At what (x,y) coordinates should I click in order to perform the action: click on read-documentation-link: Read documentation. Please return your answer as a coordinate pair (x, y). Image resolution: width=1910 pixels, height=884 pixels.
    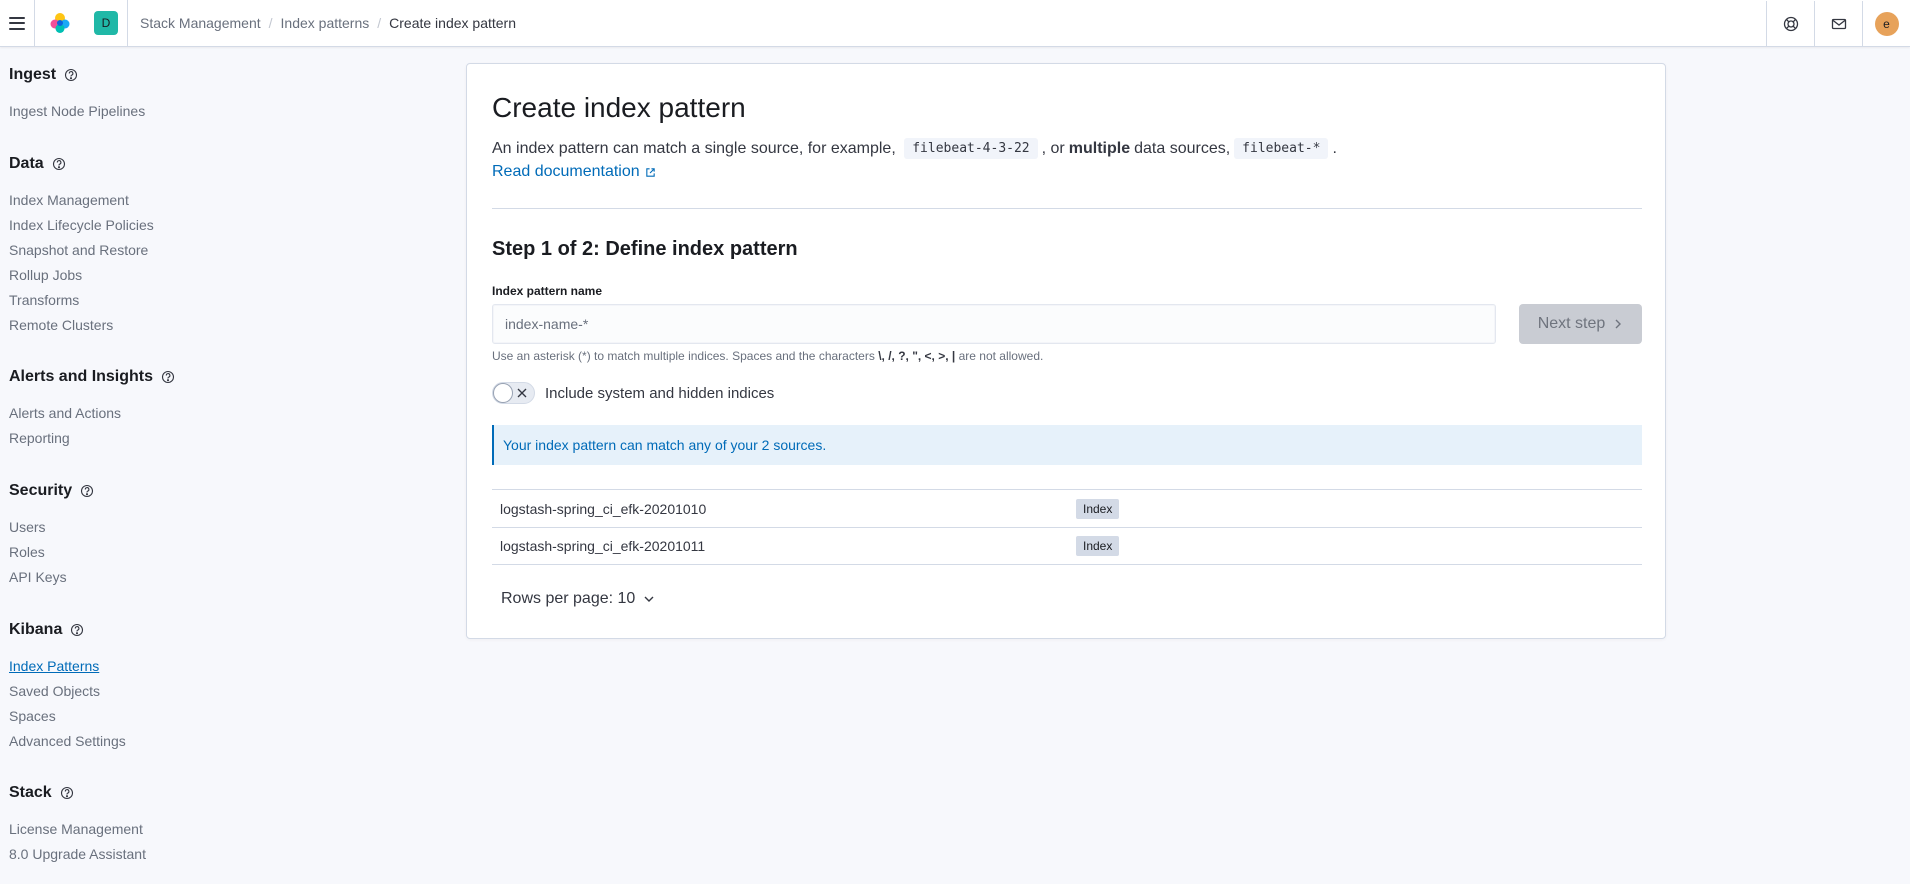
    Looking at the image, I should click on (574, 172).